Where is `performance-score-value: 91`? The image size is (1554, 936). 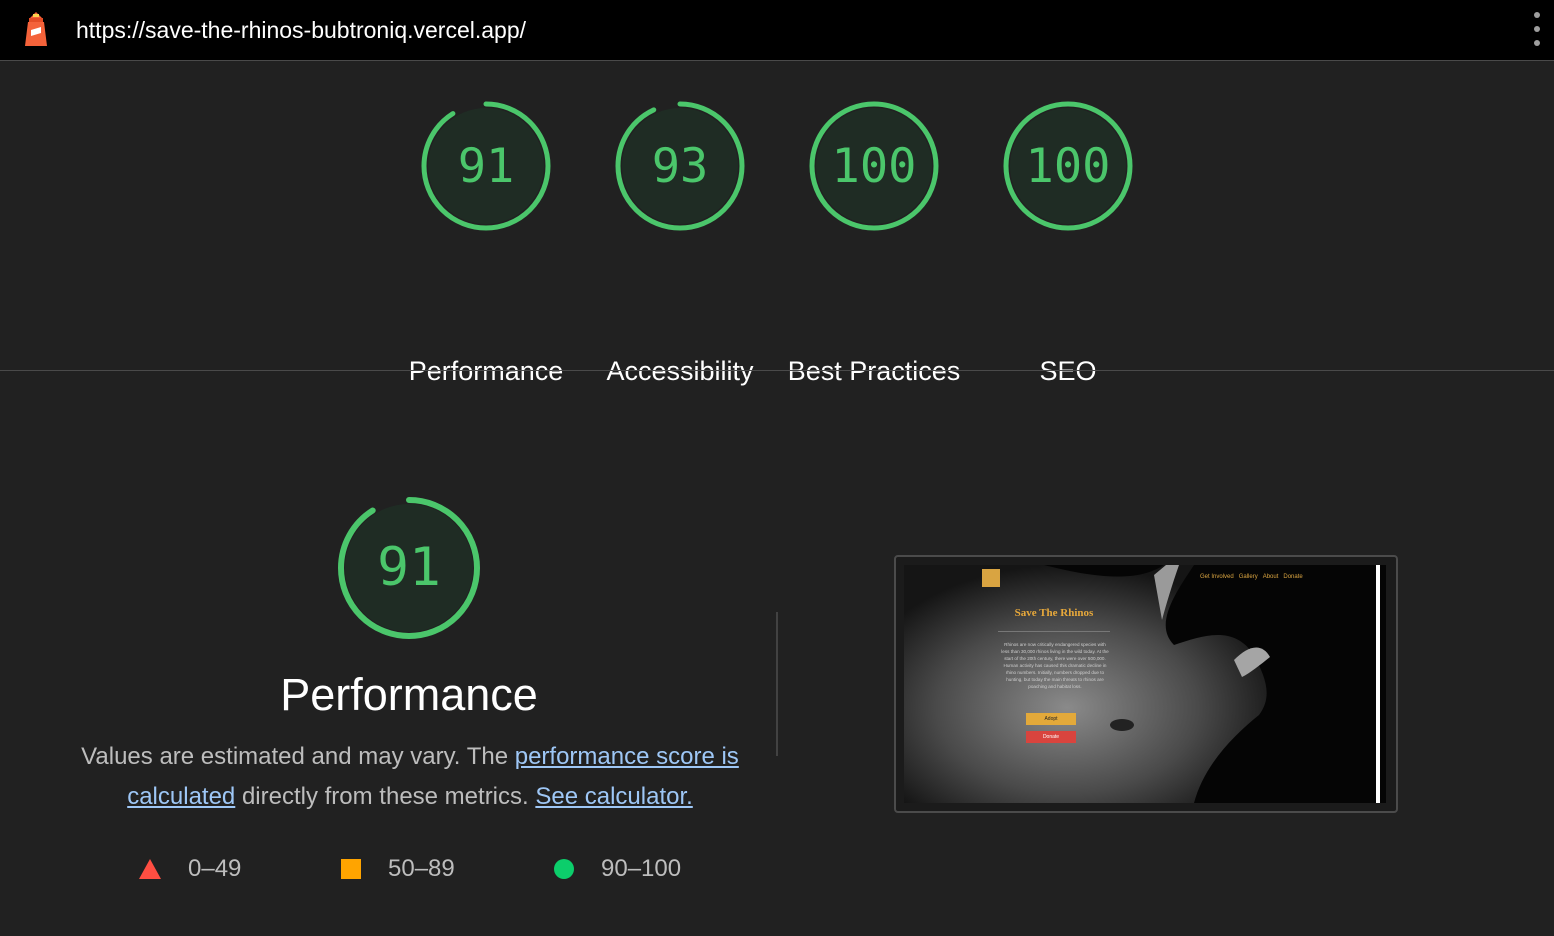 performance-score-value: 91 is located at coordinates (409, 567).